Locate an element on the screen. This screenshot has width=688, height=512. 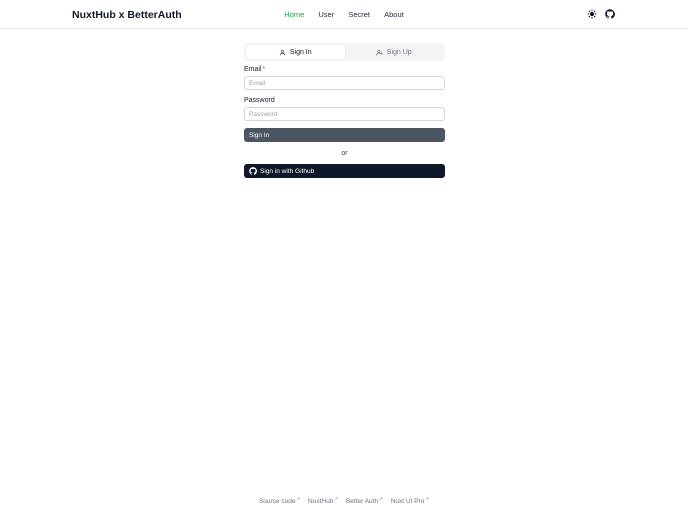
github-sign-in-label: Sign in with Github is located at coordinates (287, 171).